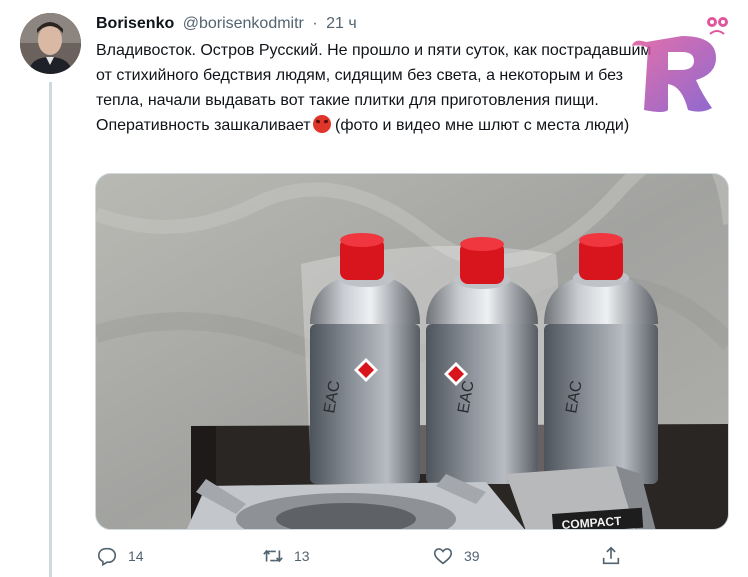 The width and height of the screenshot is (748, 577). Describe the element at coordinates (286, 556) in the screenshot. I see `retweet-button: 13` at that location.